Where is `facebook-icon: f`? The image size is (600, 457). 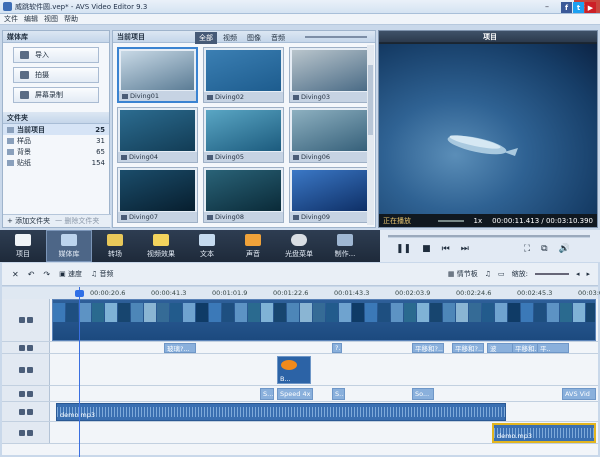
facebook-icon: f is located at coordinates (566, 7).